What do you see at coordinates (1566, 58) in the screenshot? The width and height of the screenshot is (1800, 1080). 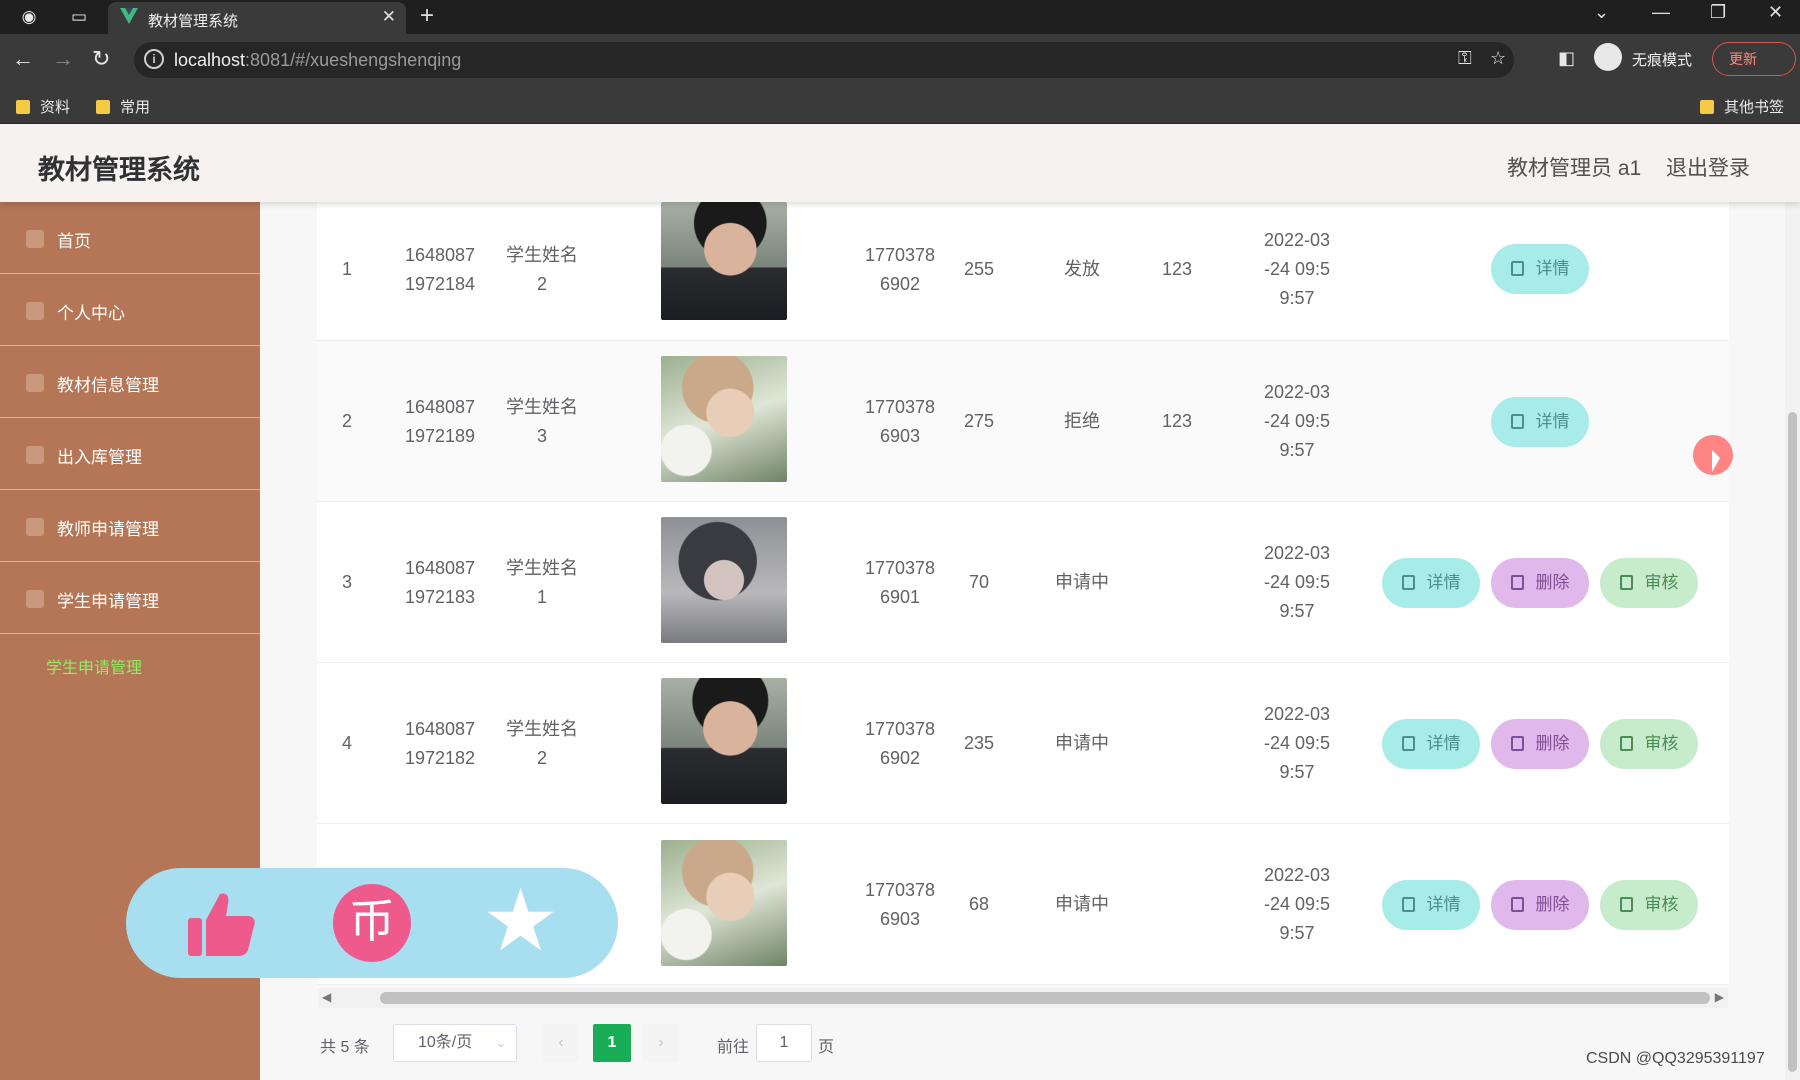 I see `side-panel-icon: ◧` at bounding box center [1566, 58].